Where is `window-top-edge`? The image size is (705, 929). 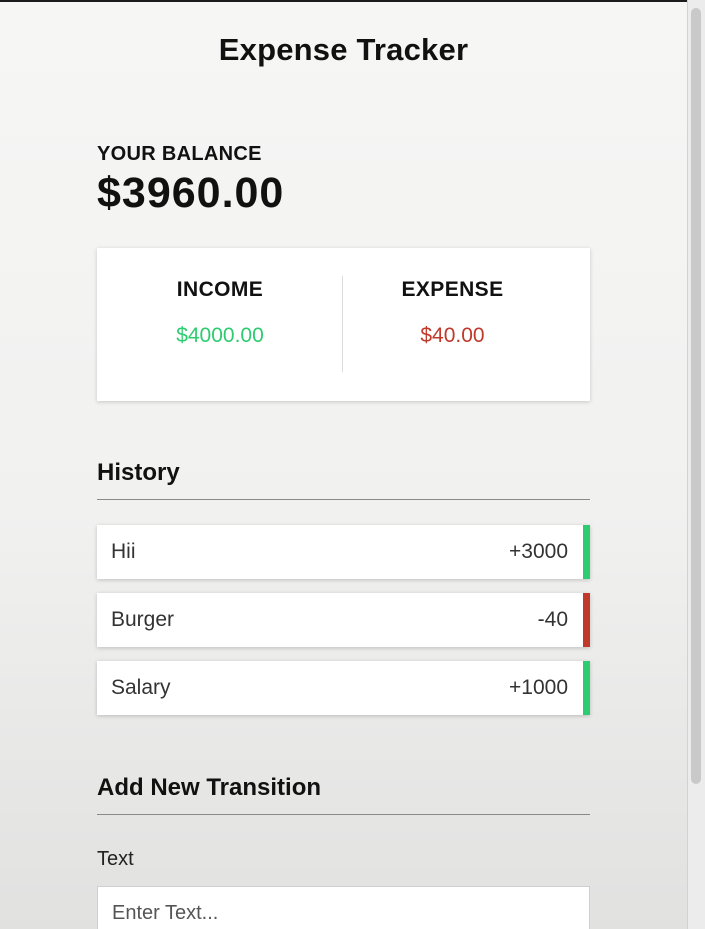 window-top-edge is located at coordinates (352, 1).